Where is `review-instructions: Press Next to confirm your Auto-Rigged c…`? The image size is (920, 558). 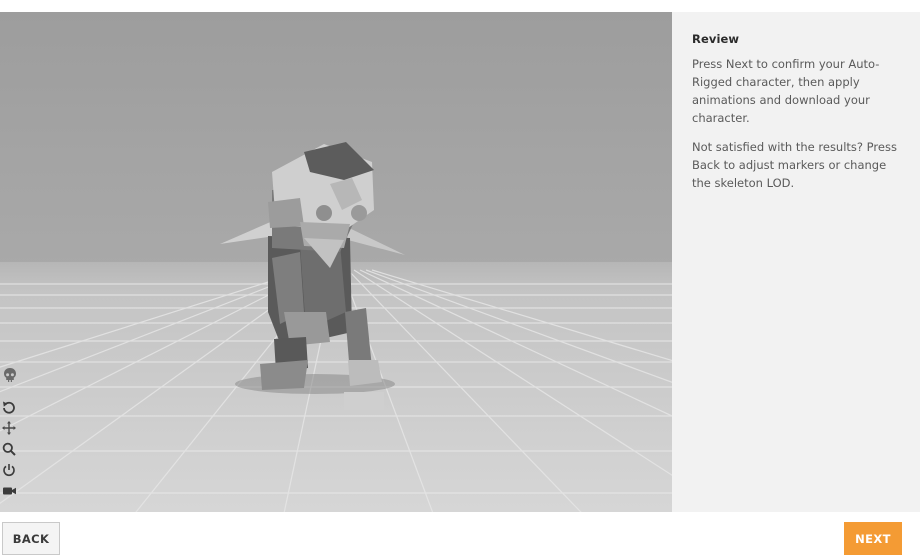
review-instructions: Press Next to confirm your Auto-Rigged c… is located at coordinates (786, 91).